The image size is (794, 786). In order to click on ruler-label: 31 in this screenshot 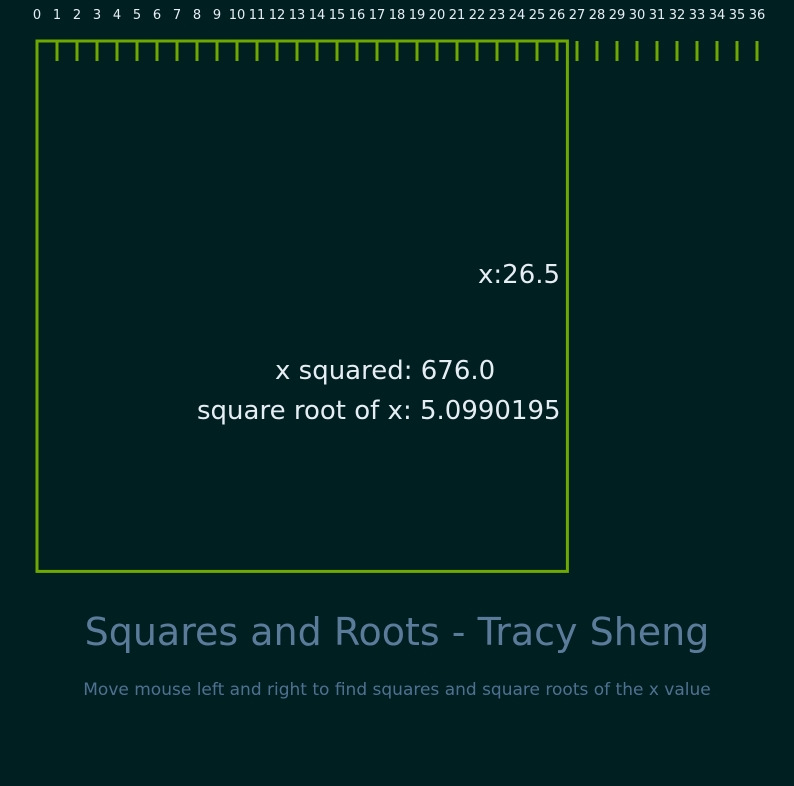, I will do `click(657, 15)`.